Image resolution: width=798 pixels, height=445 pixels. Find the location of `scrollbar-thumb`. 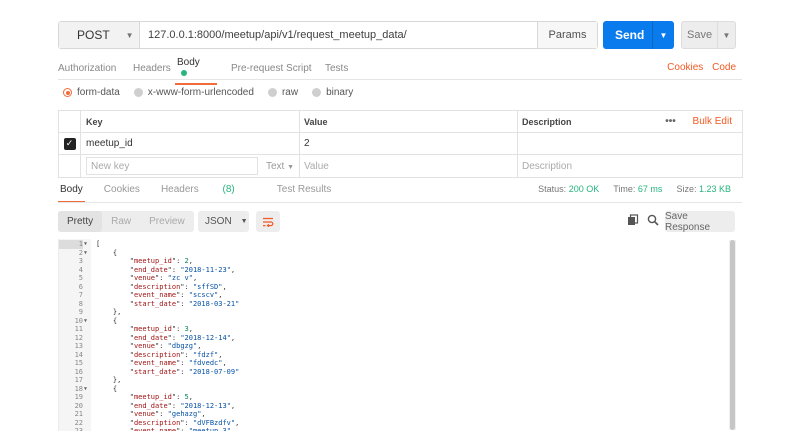

scrollbar-thumb is located at coordinates (732, 335).